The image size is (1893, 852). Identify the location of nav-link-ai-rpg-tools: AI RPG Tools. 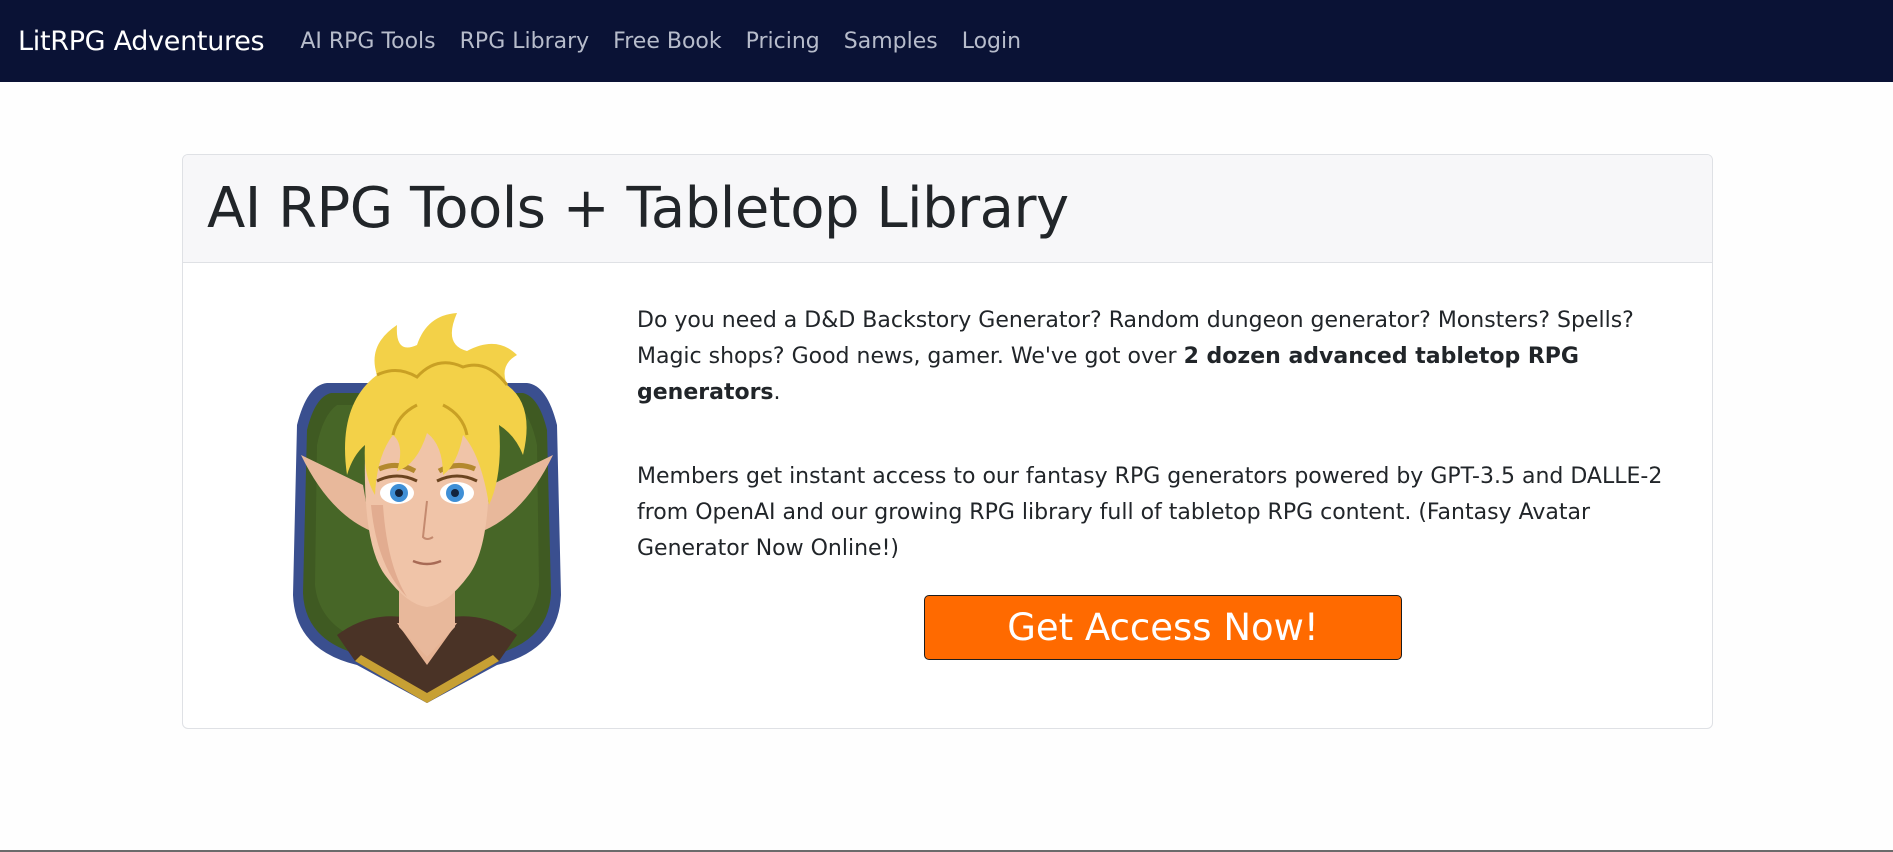
(367, 41).